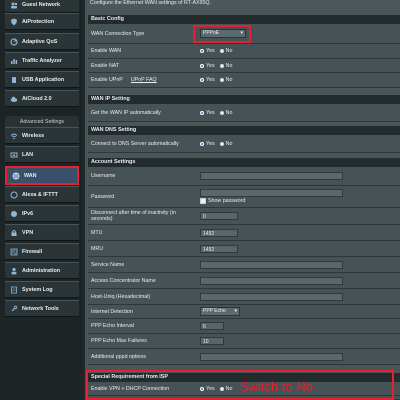 The image size is (400, 400). What do you see at coordinates (14, 22) in the screenshot?
I see `shield-icon` at bounding box center [14, 22].